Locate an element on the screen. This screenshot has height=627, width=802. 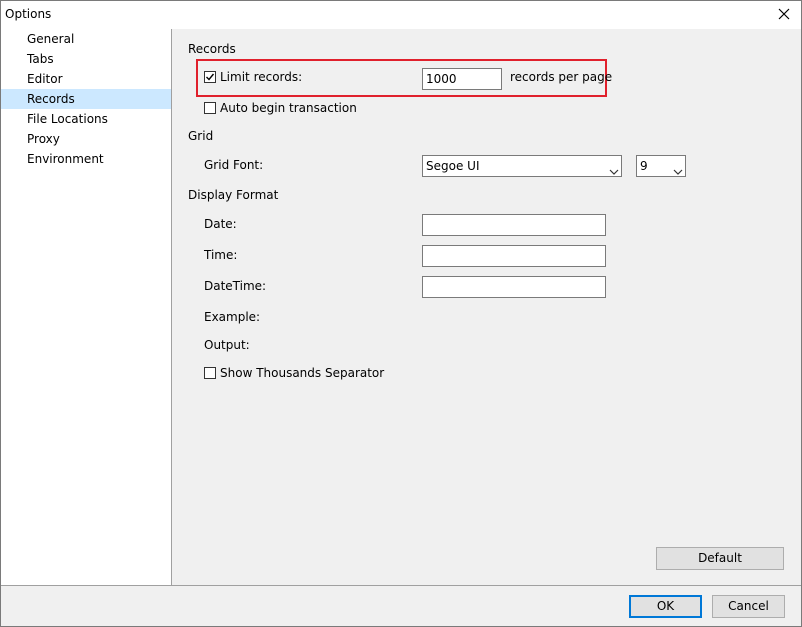
sidebar-item-environment: Environment is located at coordinates (86, 159).